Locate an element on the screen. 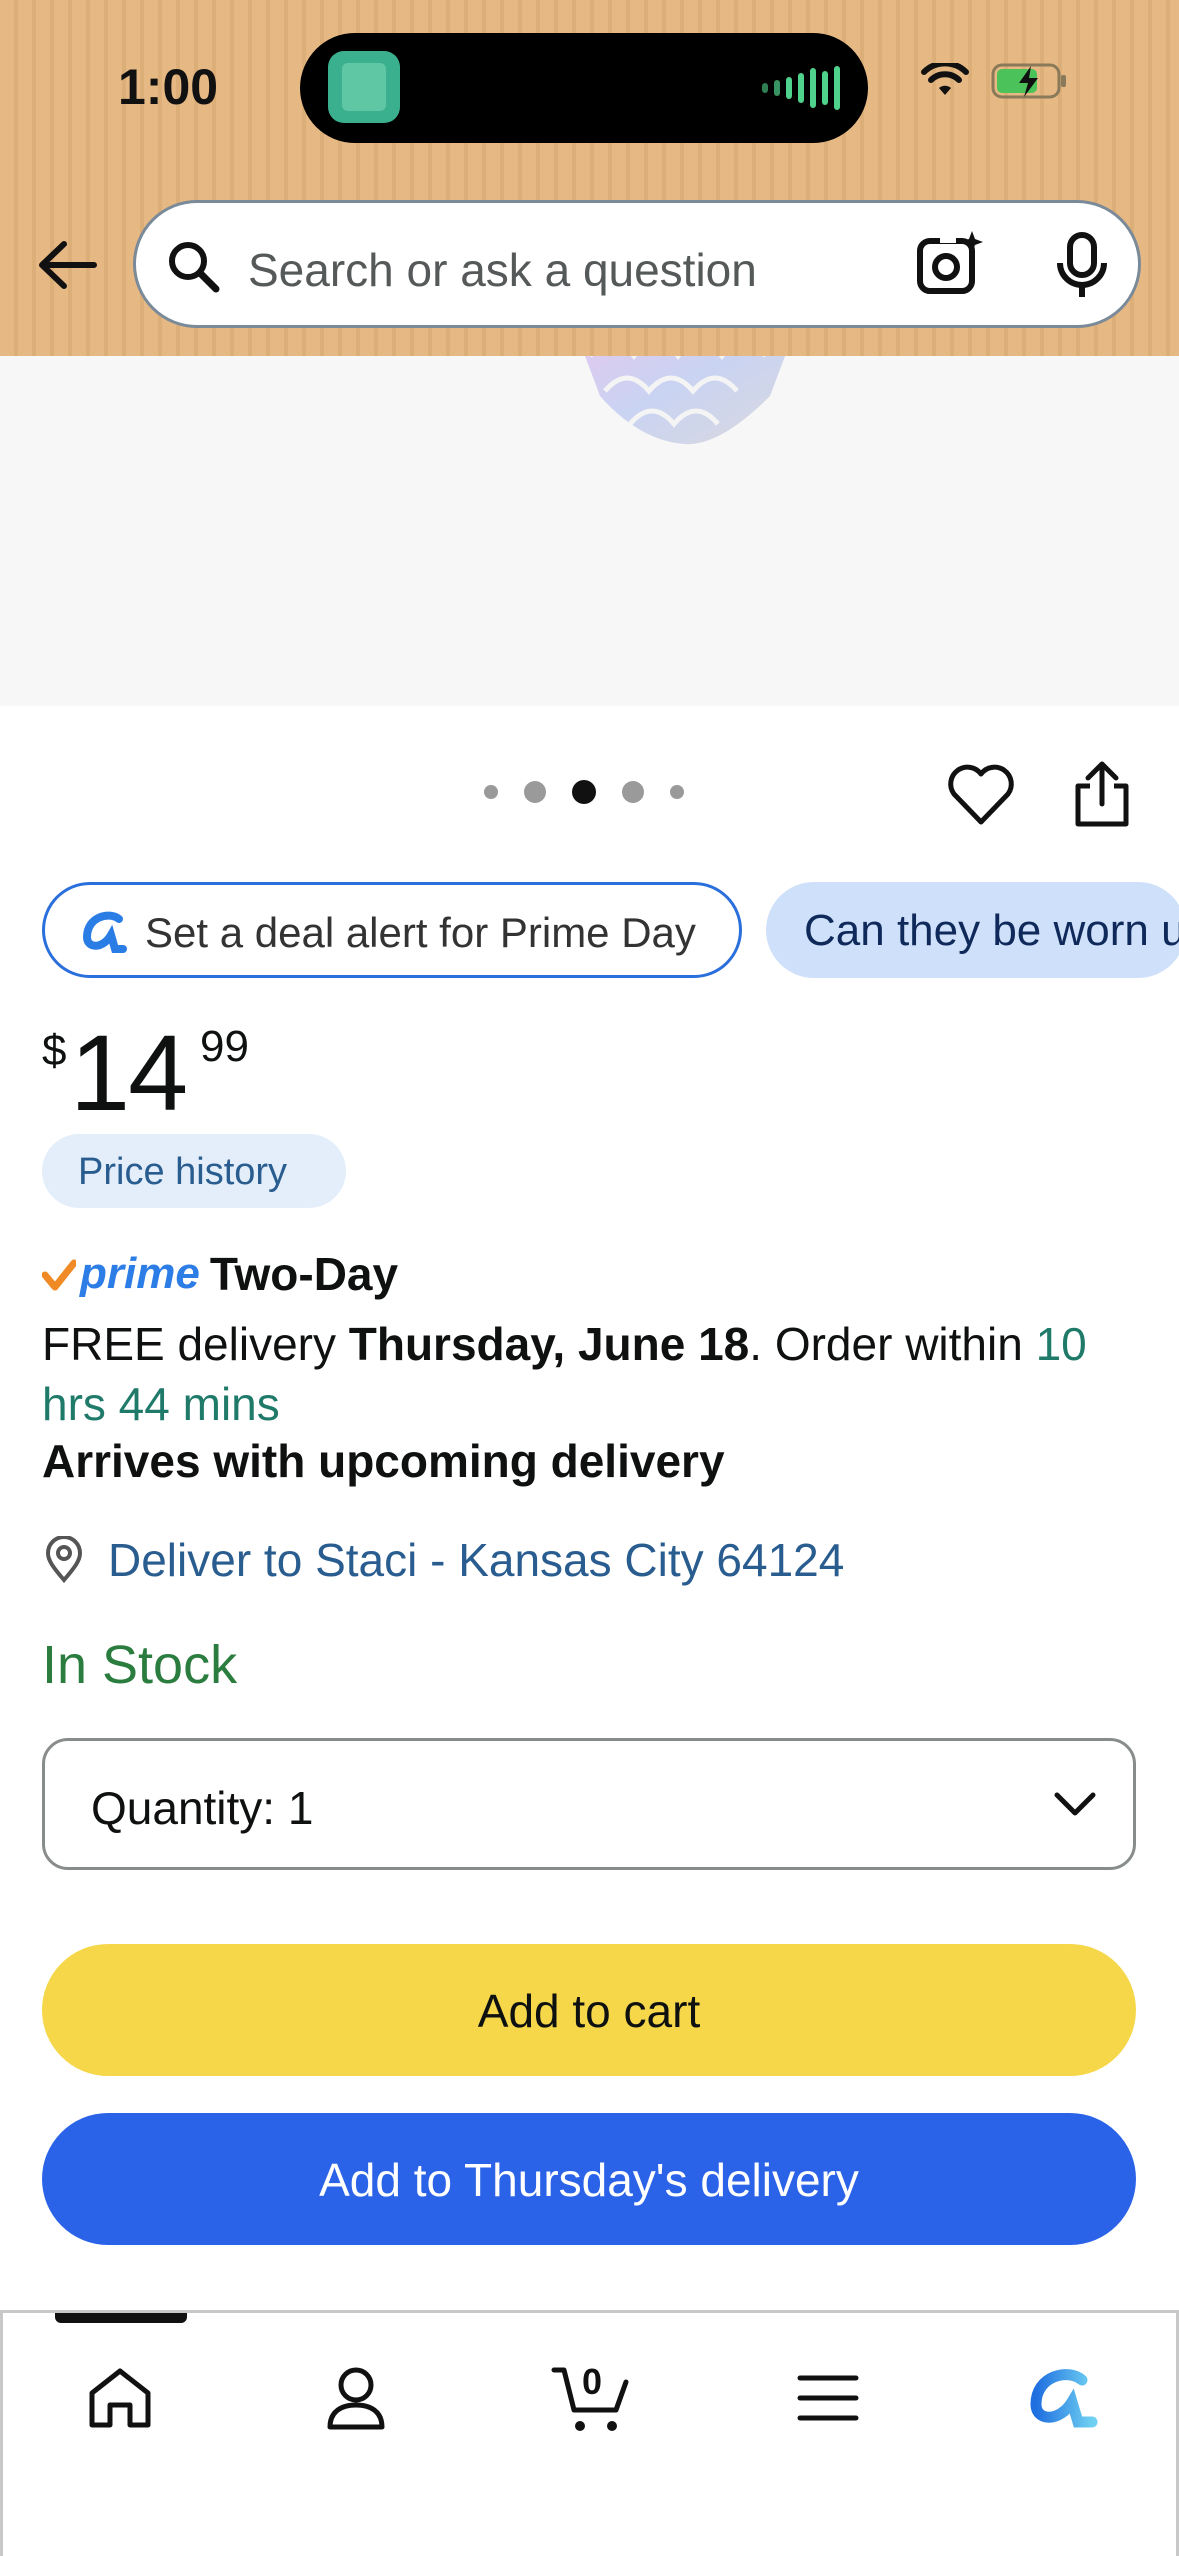  add-to-delivery-button: Add to Thursday's delivery is located at coordinates (589, 2179).